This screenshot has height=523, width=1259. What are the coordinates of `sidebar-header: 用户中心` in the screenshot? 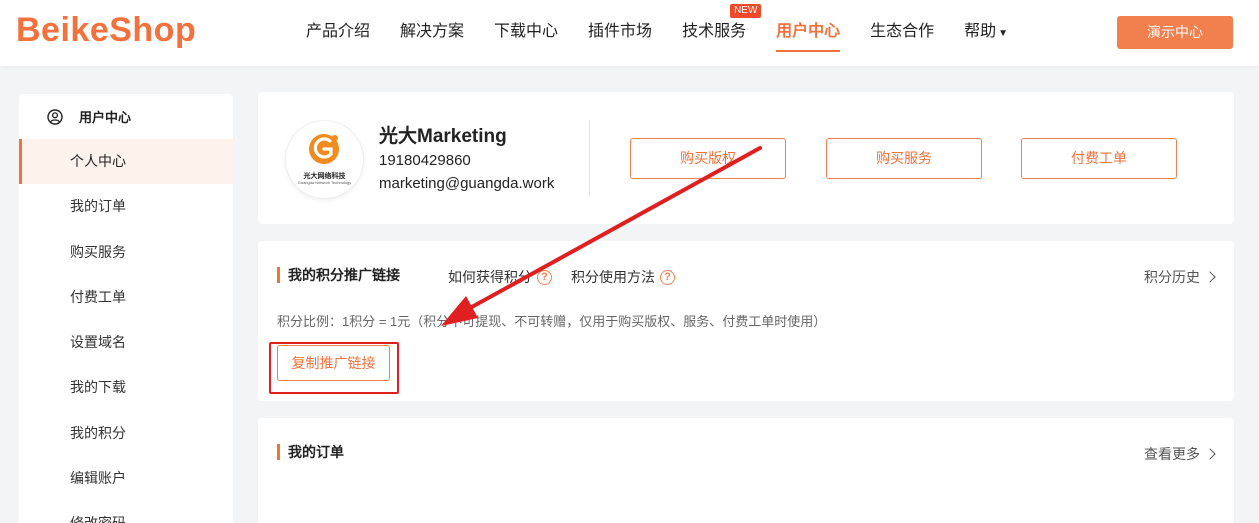 It's located at (126, 116).